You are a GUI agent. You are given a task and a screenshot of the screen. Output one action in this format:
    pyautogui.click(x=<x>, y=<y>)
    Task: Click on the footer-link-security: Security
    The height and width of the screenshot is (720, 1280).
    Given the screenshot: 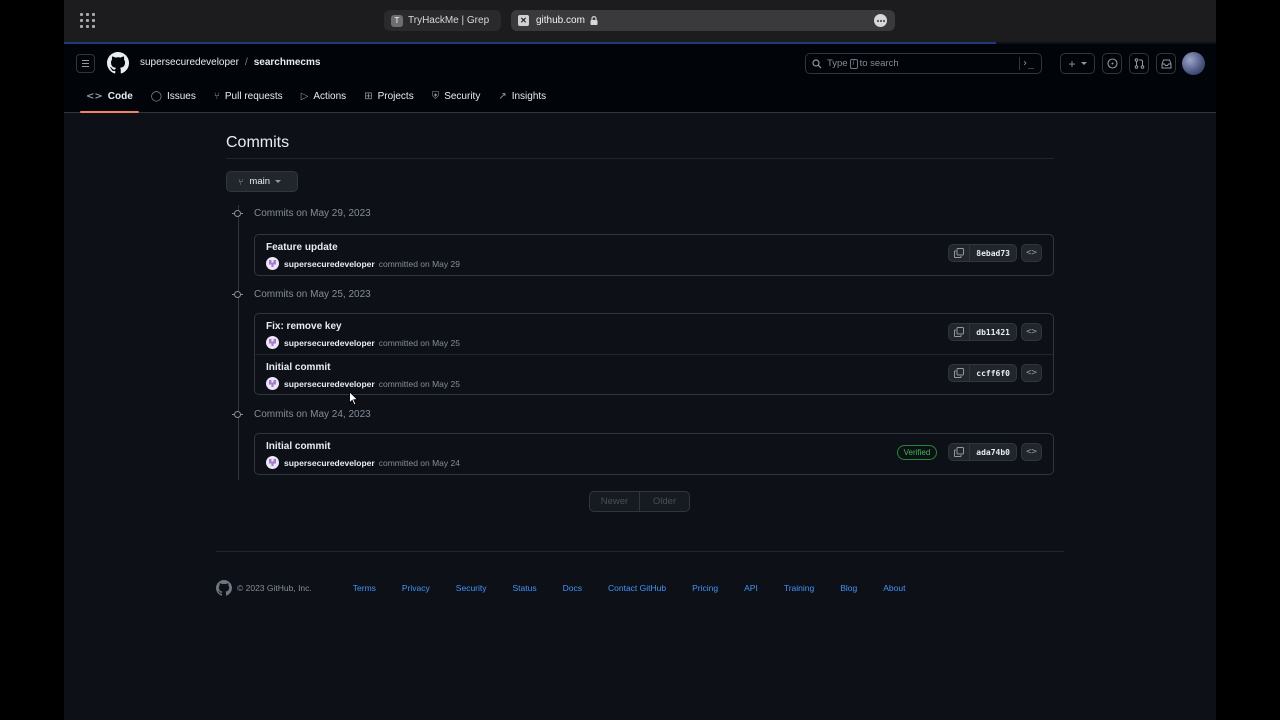 What is the action you would take?
    pyautogui.click(x=471, y=588)
    